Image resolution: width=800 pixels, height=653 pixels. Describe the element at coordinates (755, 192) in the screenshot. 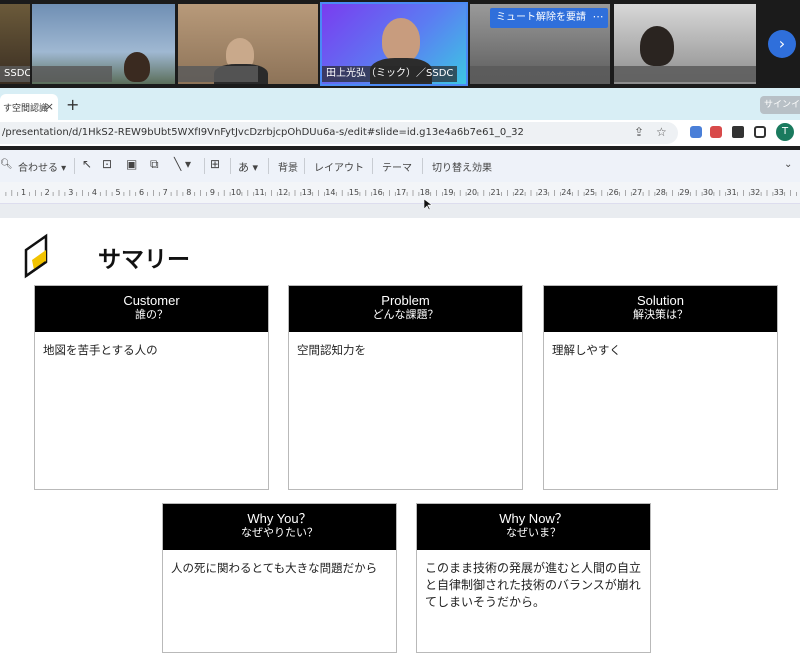

I see `ruler-tick-label: 32` at that location.